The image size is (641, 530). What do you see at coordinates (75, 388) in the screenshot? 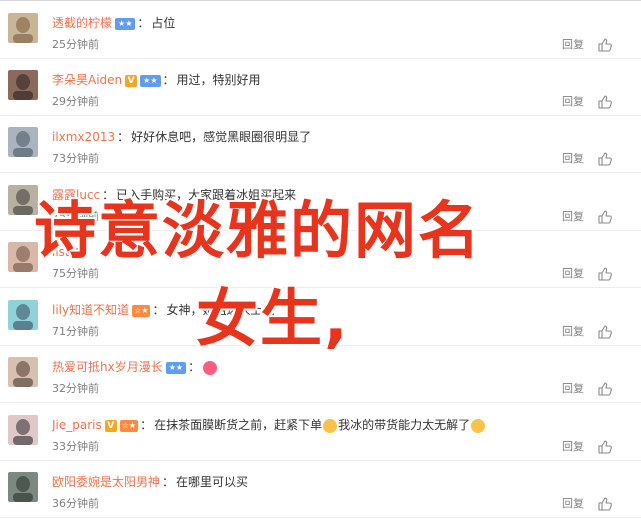
I see `comment-time: 32分钟前` at bounding box center [75, 388].